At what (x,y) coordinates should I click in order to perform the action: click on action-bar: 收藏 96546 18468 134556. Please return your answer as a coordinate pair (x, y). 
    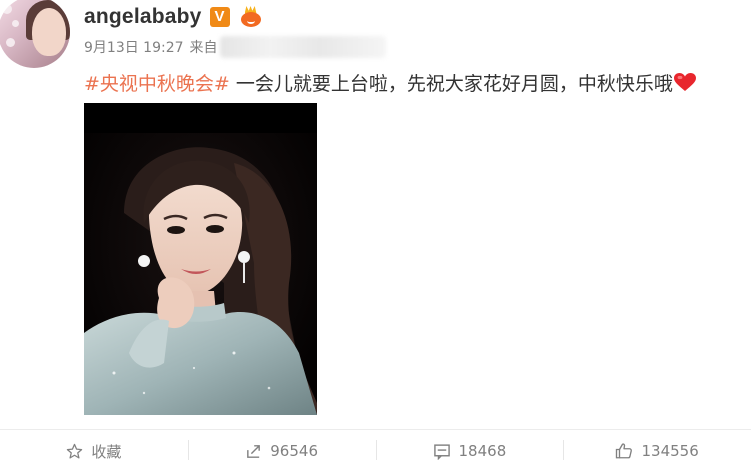
    Looking at the image, I should click on (375, 446).